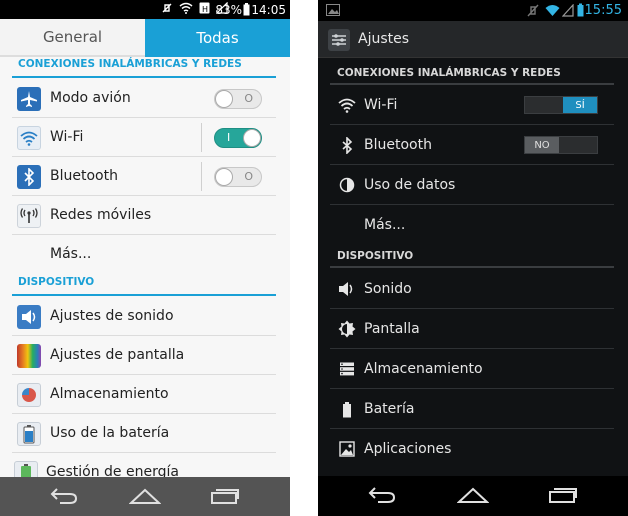 The image size is (628, 516). Describe the element at coordinates (603, 10) in the screenshot. I see `status-time: 15:55` at that location.